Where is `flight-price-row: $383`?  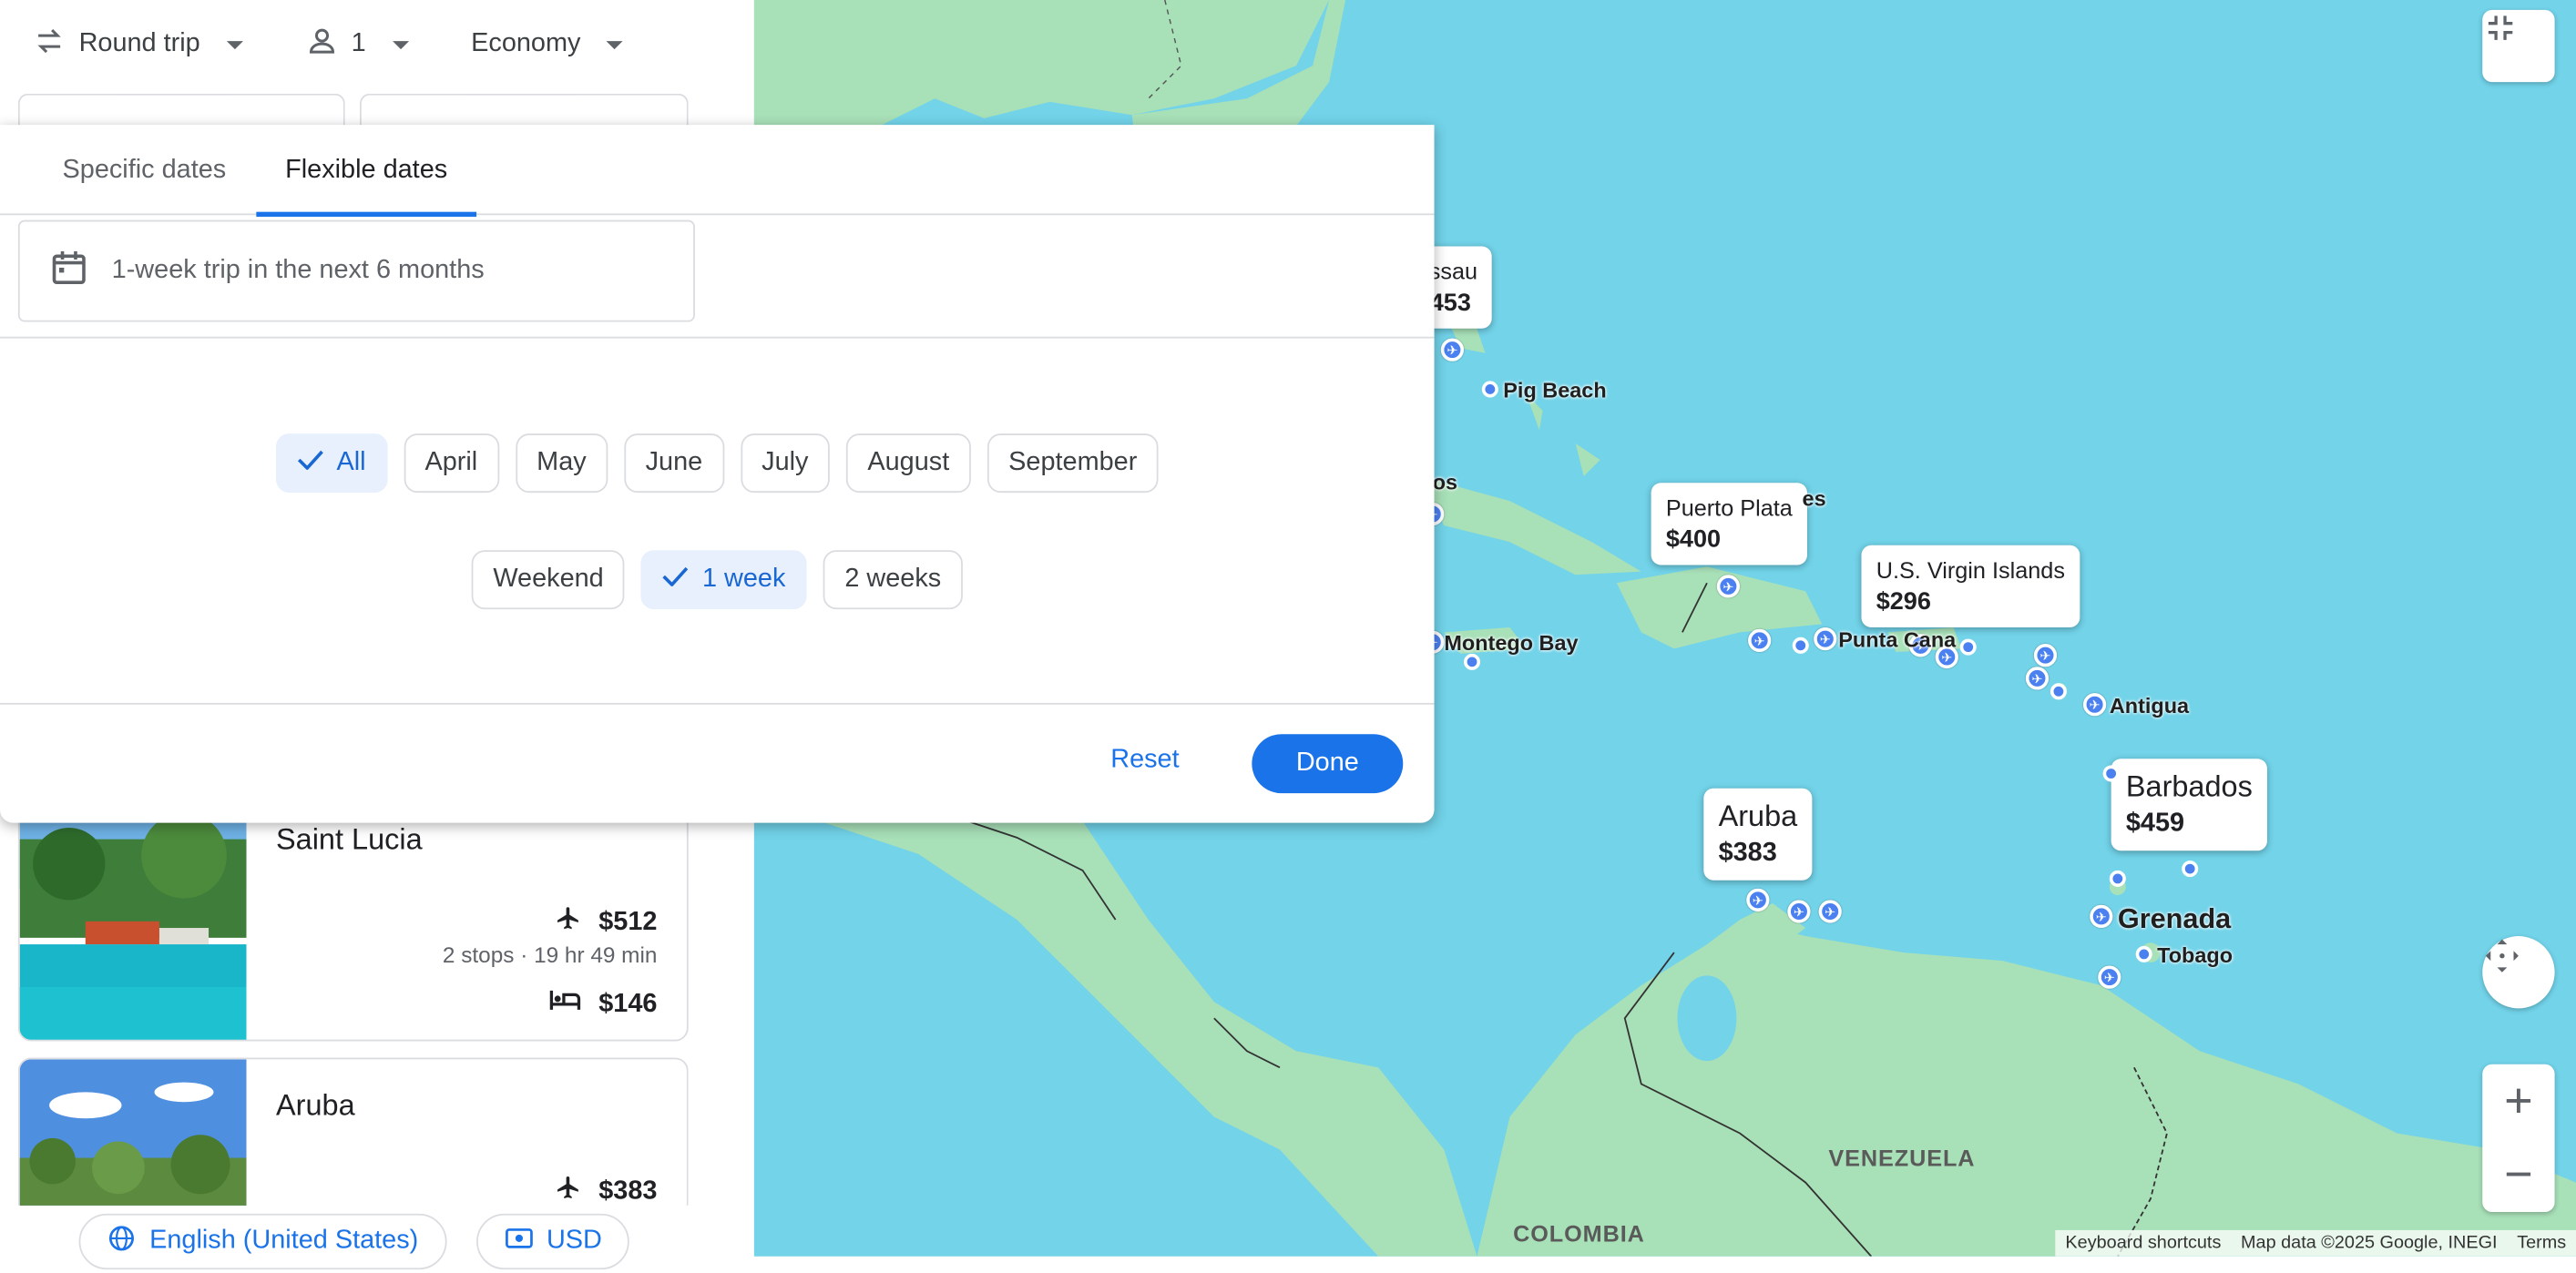 flight-price-row: $383 is located at coordinates (606, 1191).